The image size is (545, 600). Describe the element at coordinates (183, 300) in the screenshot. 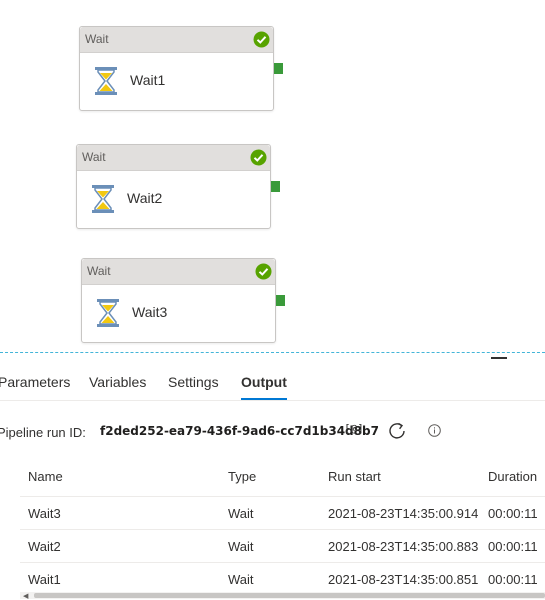

I see `activity-wait3: Wait Wait3` at that location.